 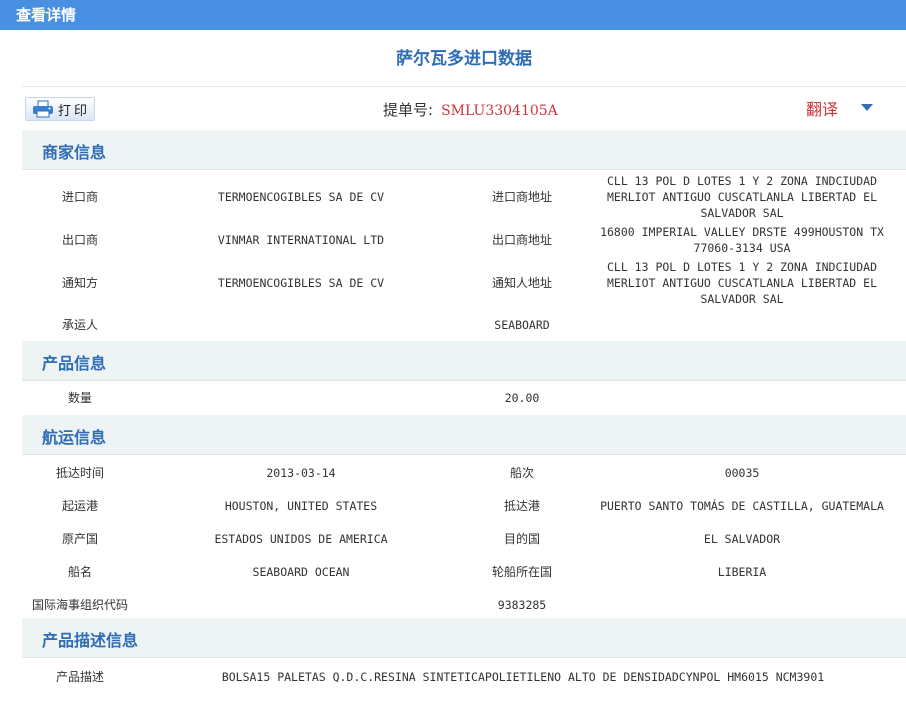 What do you see at coordinates (90, 640) in the screenshot?
I see `section-title: 产品描述信息` at bounding box center [90, 640].